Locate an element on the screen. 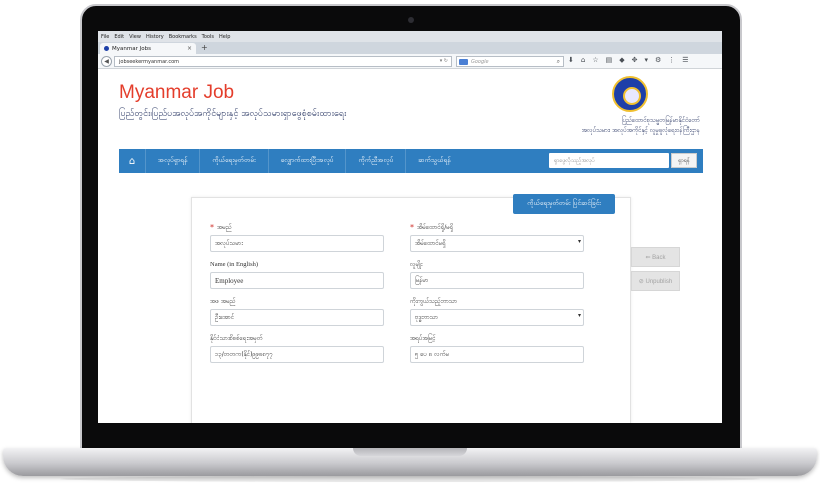 The width and height of the screenshot is (820, 487). field-name-english: Name (in English) Employee is located at coordinates (297, 274).